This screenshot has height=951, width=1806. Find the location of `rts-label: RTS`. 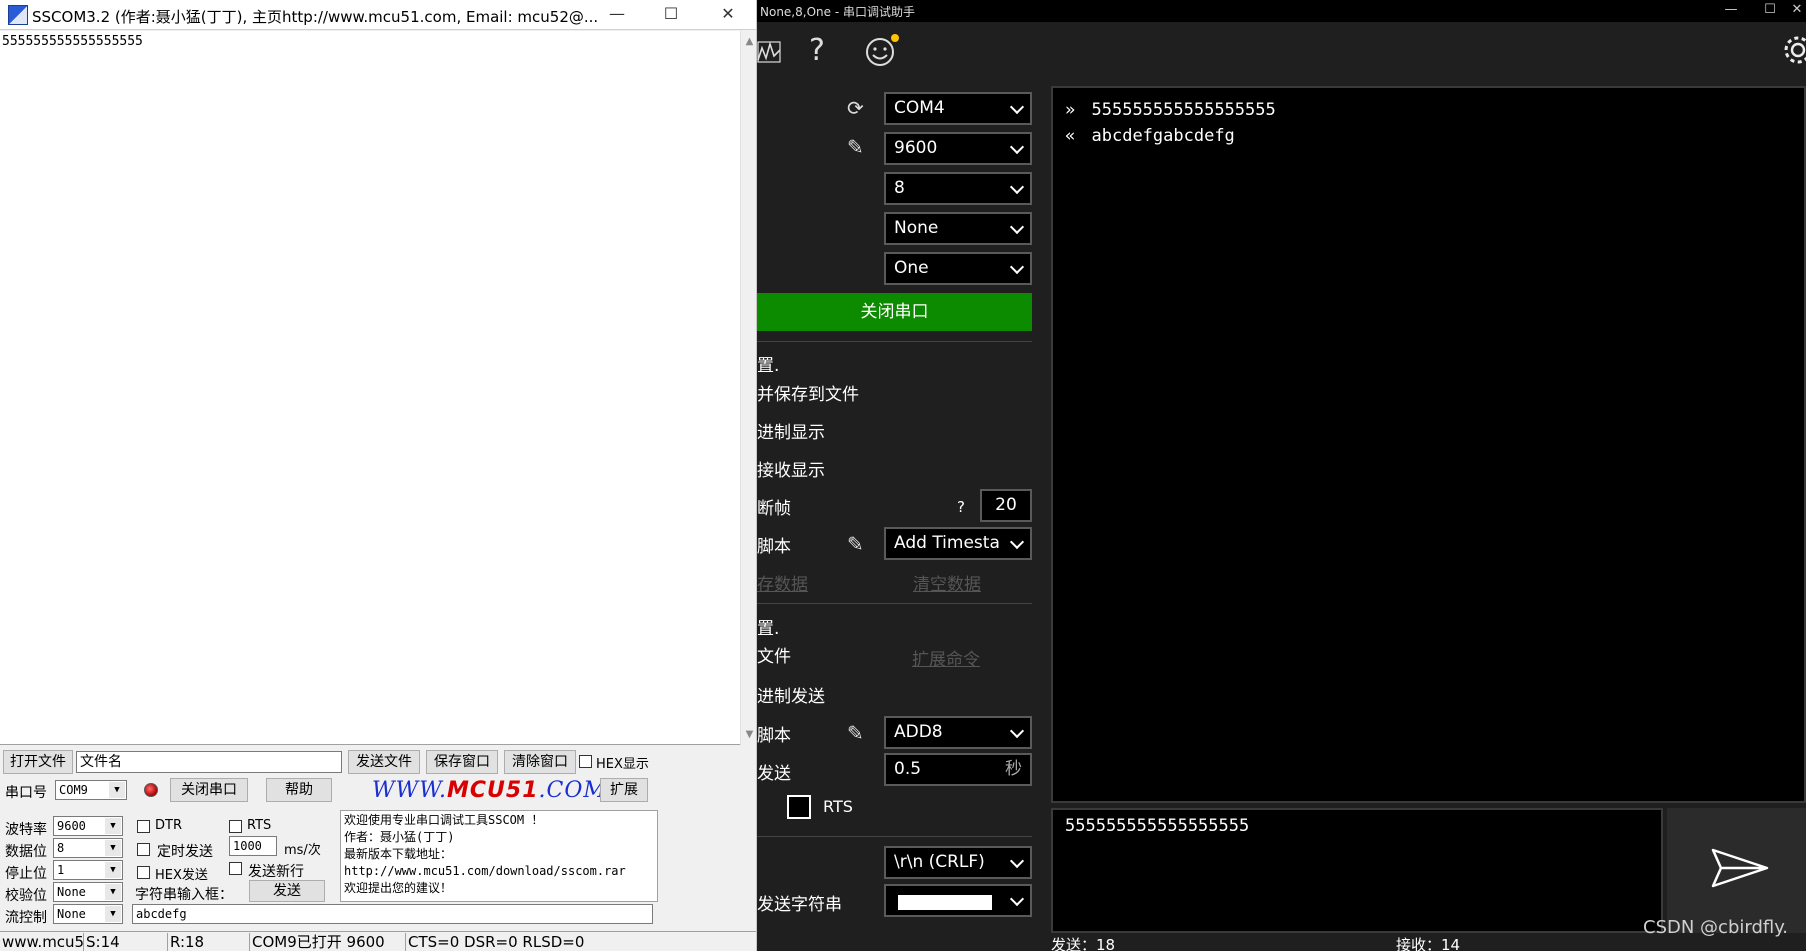

rts-label: RTS is located at coordinates (838, 806).